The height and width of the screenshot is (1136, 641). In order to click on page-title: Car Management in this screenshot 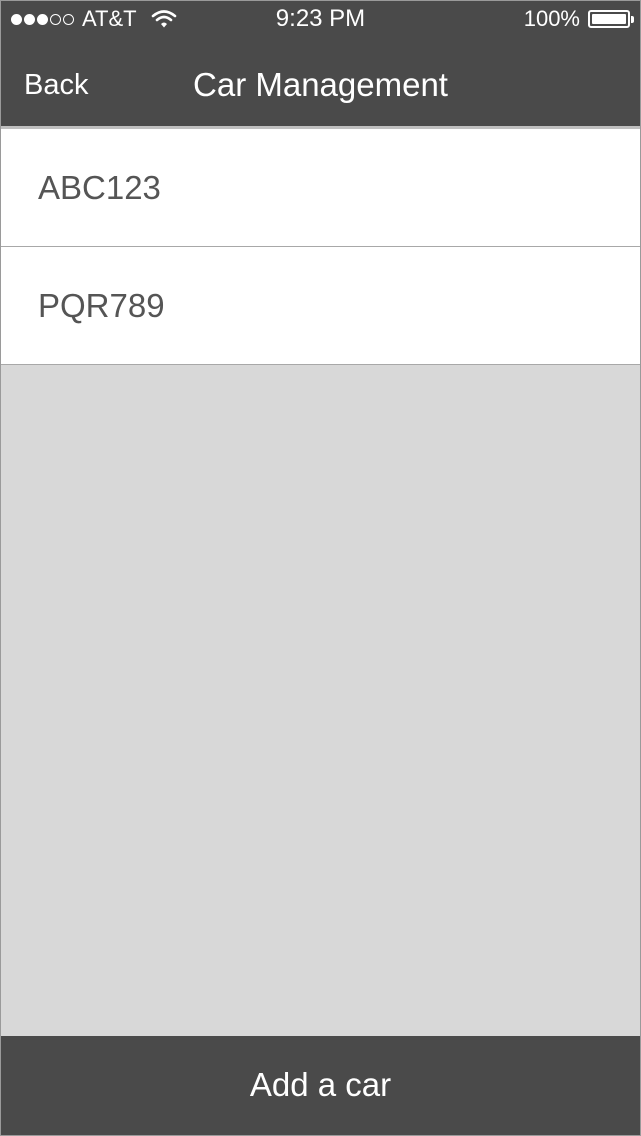, I will do `click(320, 84)`.